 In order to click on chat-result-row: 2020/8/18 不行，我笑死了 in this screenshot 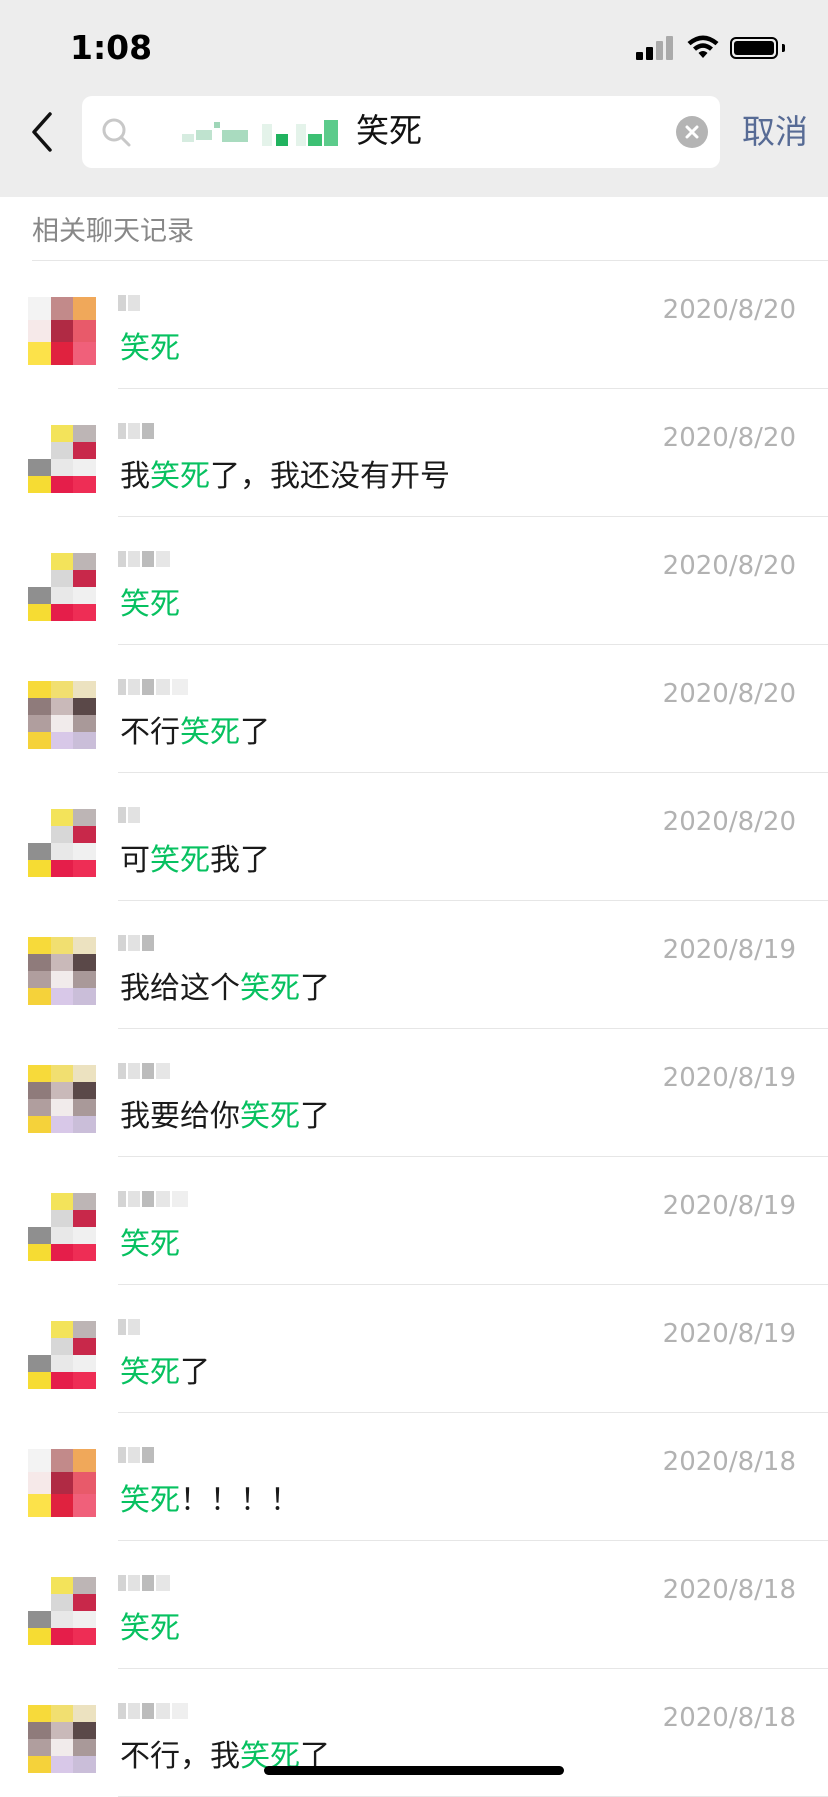, I will do `click(414, 1733)`.